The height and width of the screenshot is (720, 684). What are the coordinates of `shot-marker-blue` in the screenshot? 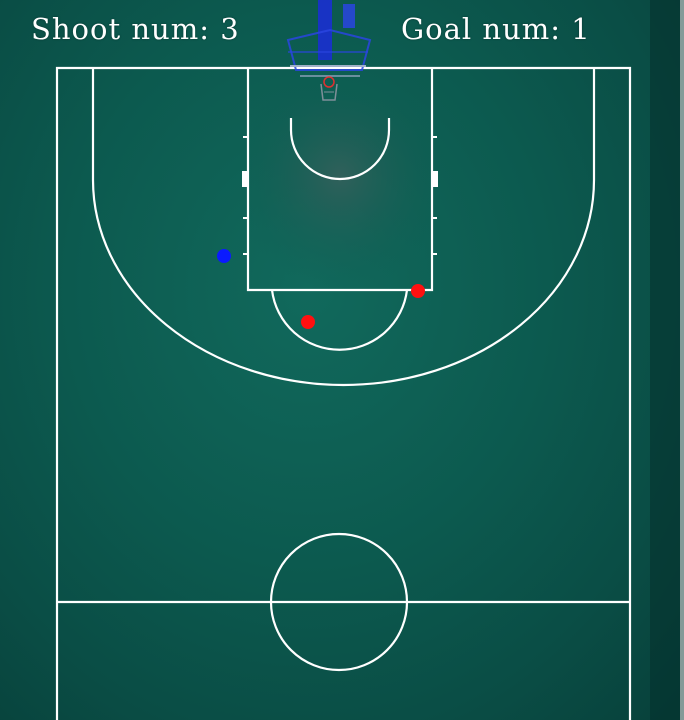 It's located at (224, 256).